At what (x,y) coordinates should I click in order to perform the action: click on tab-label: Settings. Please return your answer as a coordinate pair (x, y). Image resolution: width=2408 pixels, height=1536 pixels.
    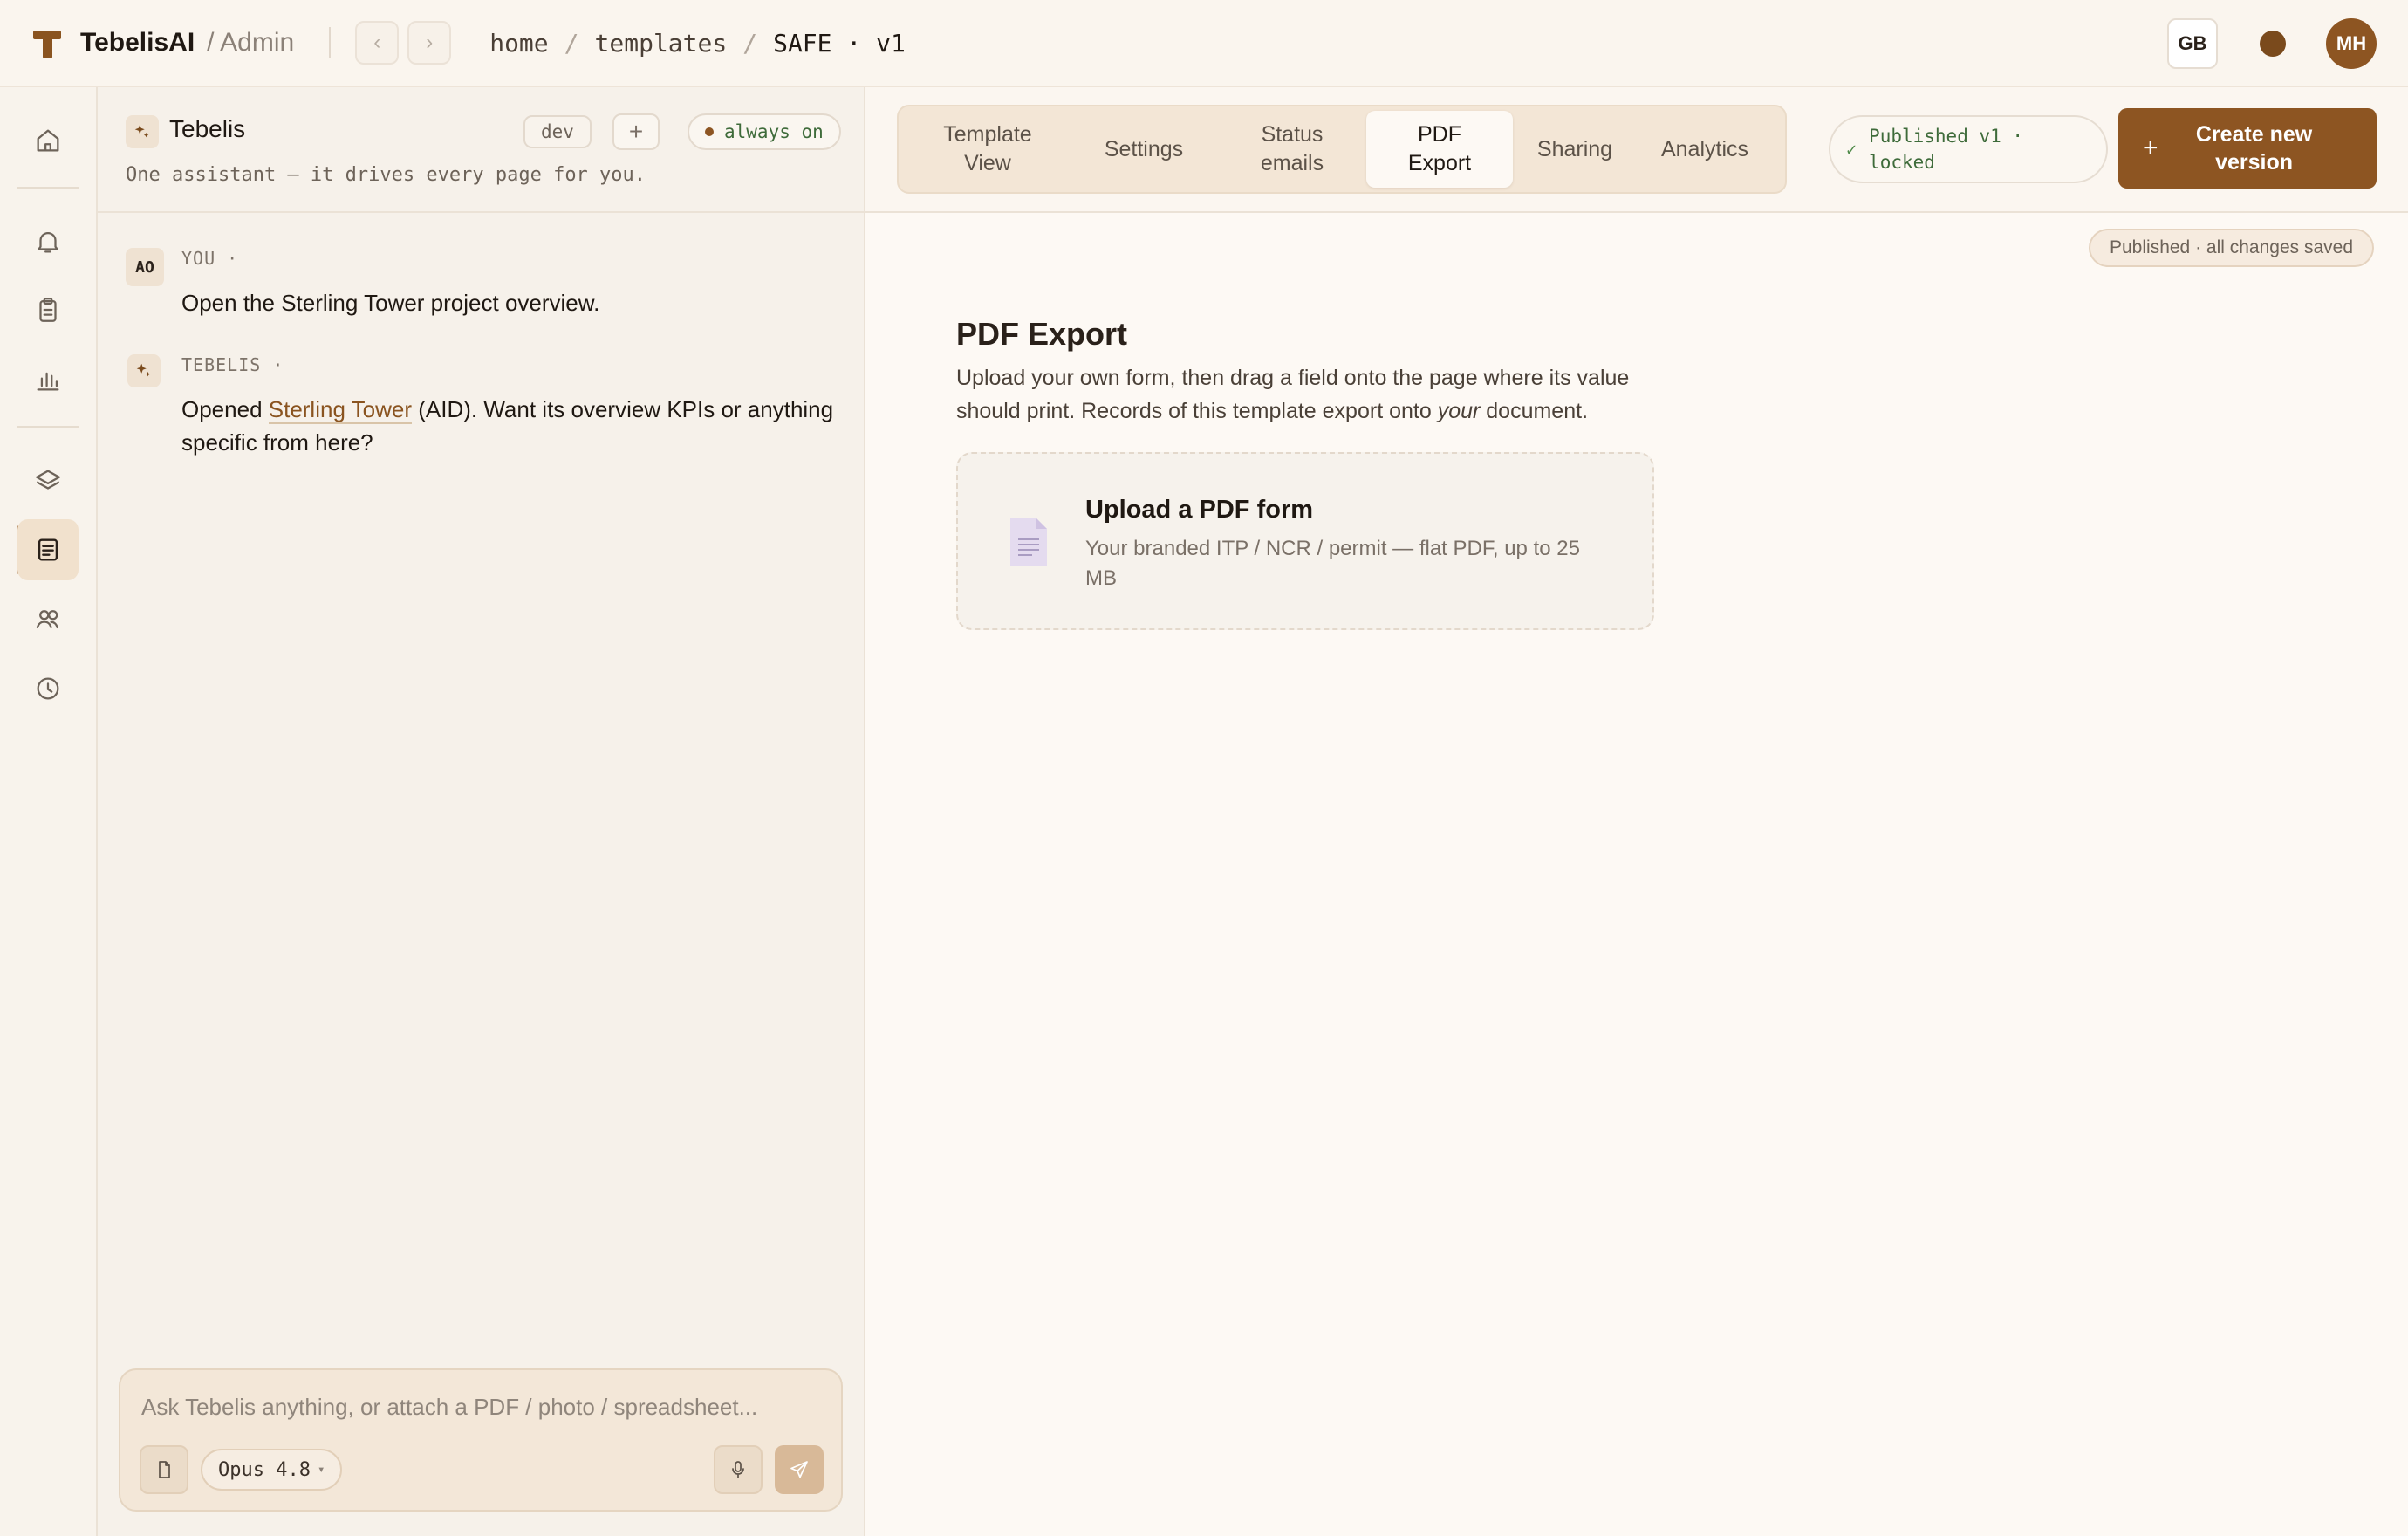
    Looking at the image, I should click on (1144, 148).